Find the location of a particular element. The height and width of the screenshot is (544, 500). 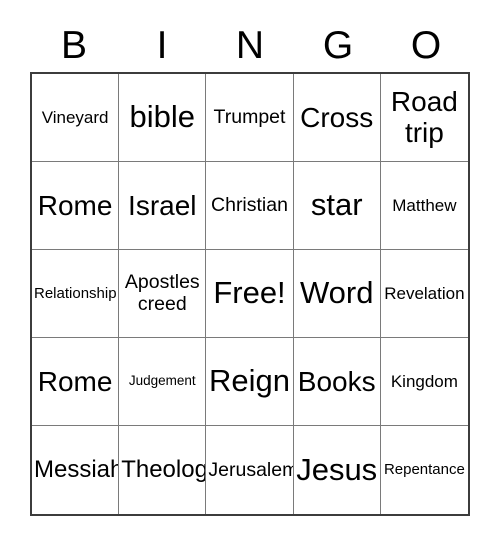

bingo-cell-label: Relationship is located at coordinates (75, 293).